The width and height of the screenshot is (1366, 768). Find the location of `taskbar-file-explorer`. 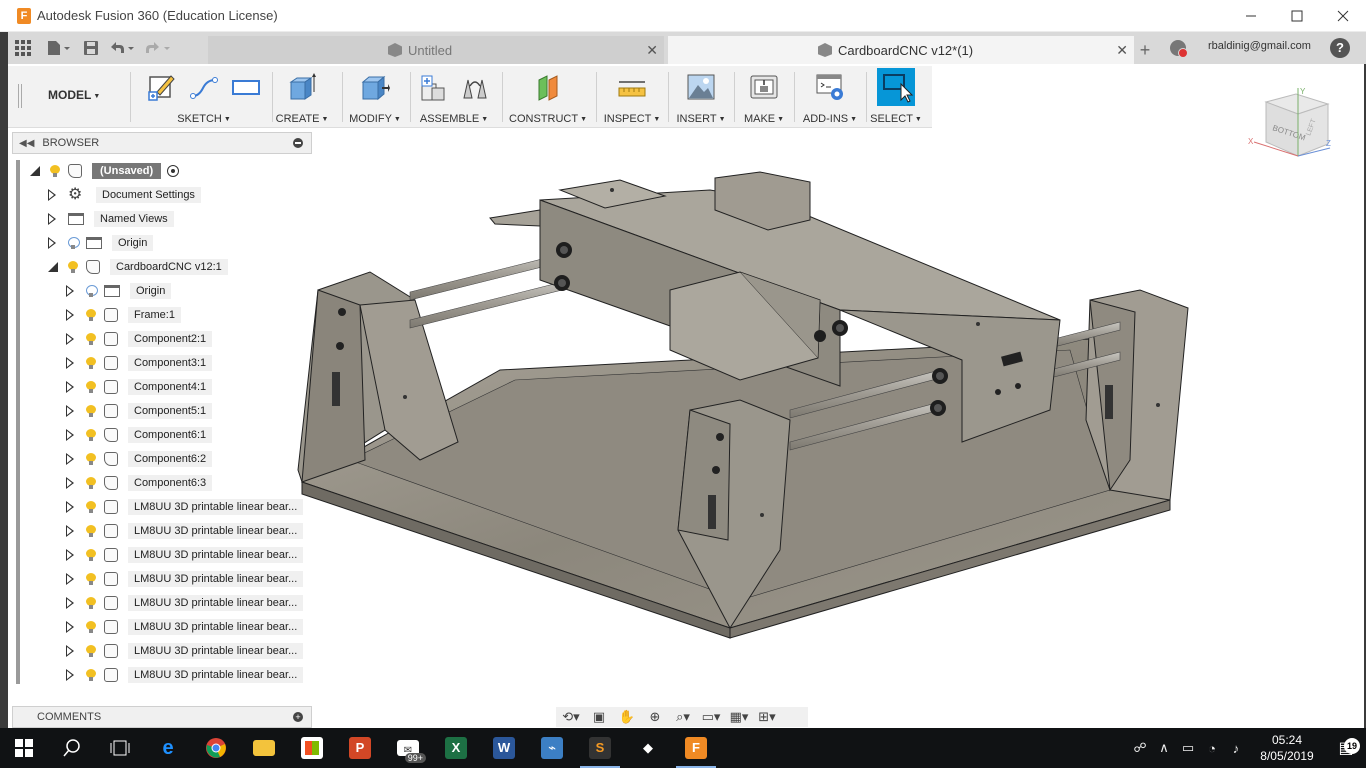

taskbar-file-explorer is located at coordinates (264, 748).